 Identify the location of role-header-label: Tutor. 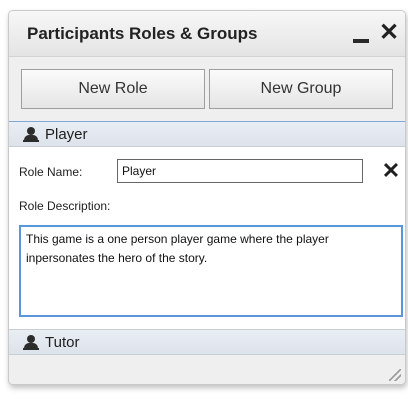
(62, 342).